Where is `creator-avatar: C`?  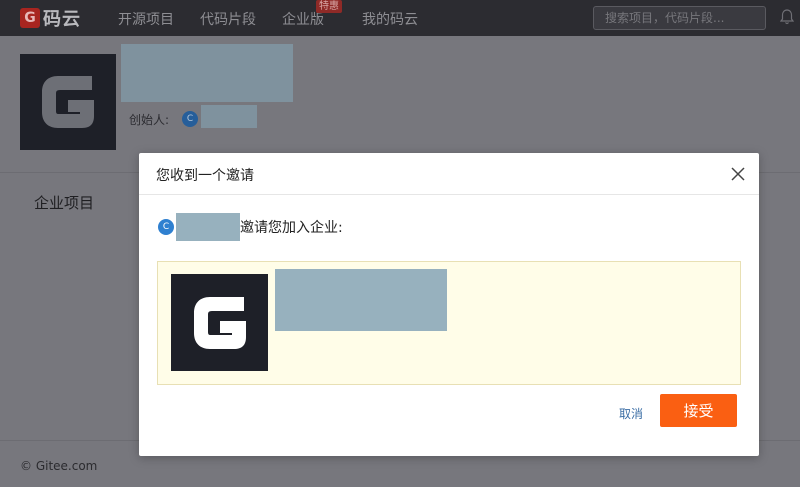
creator-avatar: C is located at coordinates (190, 119).